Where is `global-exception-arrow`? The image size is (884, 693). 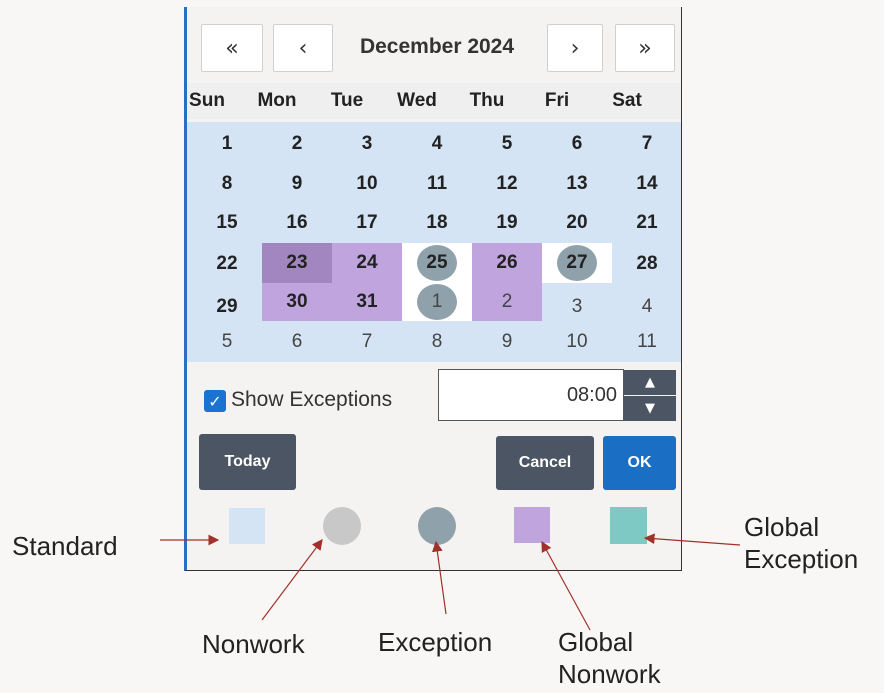 global-exception-arrow is located at coordinates (692, 539).